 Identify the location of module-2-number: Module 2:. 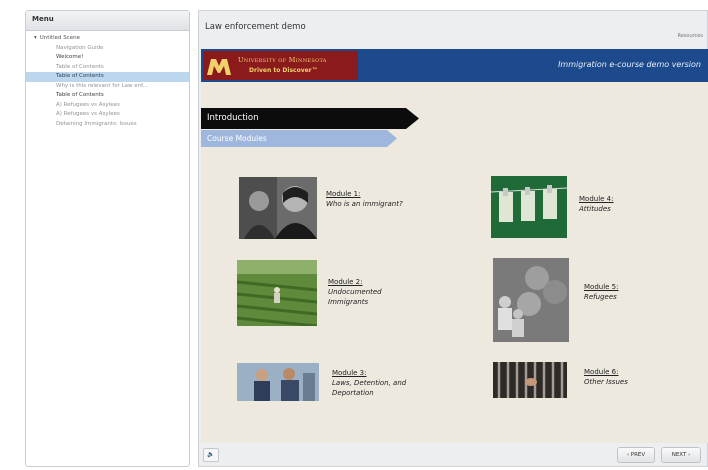
(345, 282).